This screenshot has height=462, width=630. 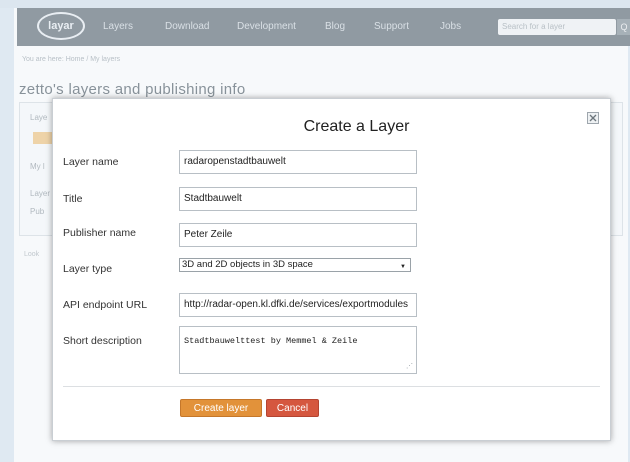 What do you see at coordinates (292, 408) in the screenshot?
I see `cancel-button: Cancel` at bounding box center [292, 408].